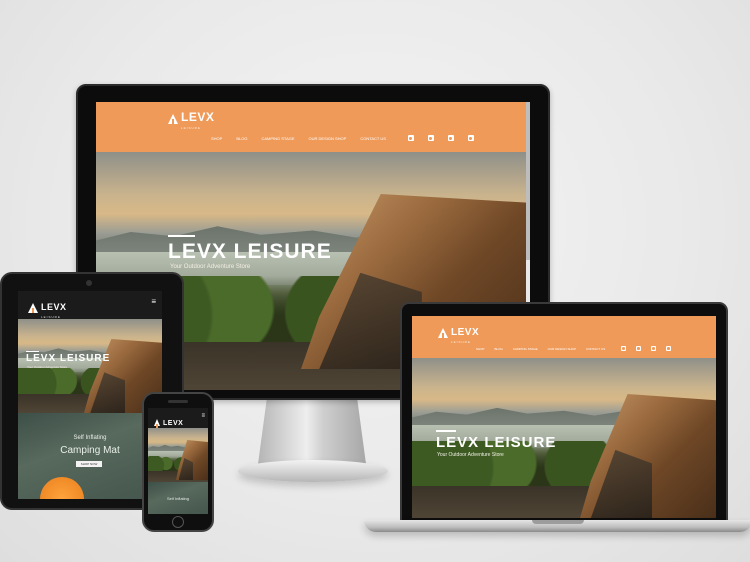  I want to click on phone-mat-section: Self Inflating, so click(178, 498).